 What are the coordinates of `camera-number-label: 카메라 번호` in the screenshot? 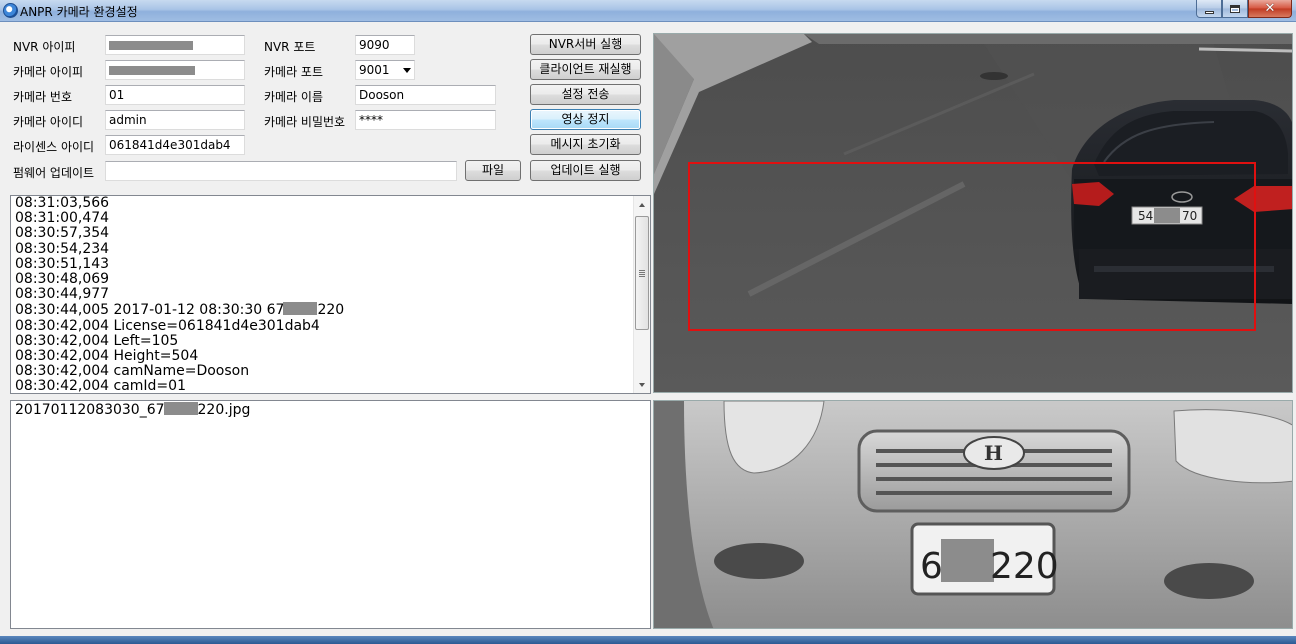 It's located at (43, 97).